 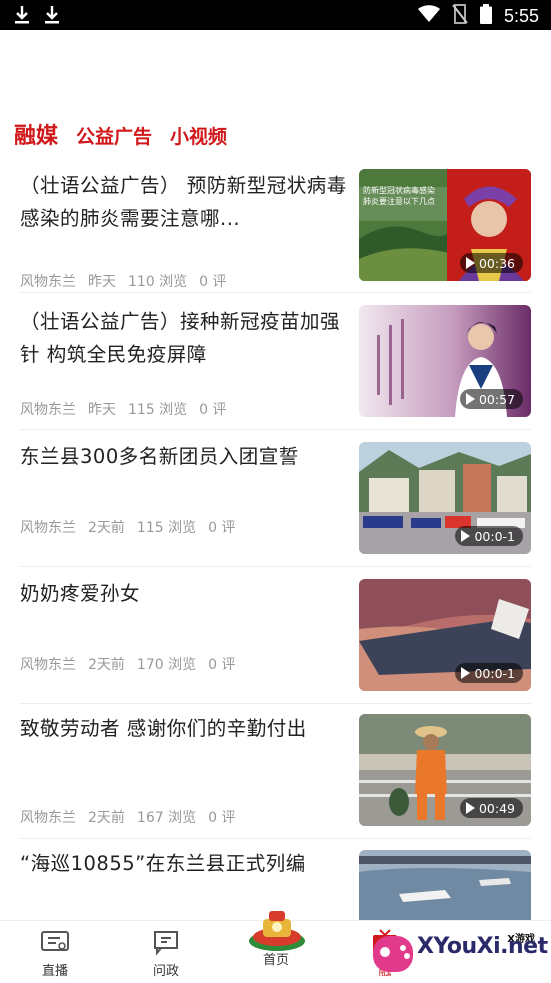 What do you see at coordinates (123, 281) in the screenshot?
I see `article-meta: 风物东兰 昨天 110 浏览 0 评` at bounding box center [123, 281].